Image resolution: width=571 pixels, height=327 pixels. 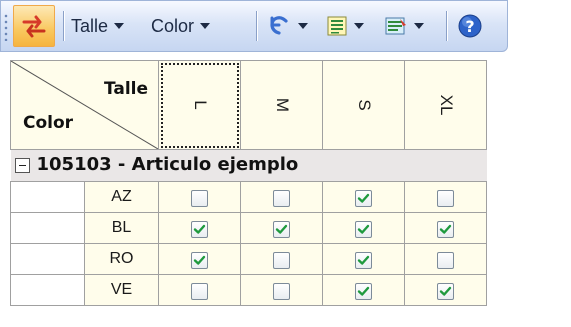 I want to click on table-row: VE, so click(x=248, y=290).